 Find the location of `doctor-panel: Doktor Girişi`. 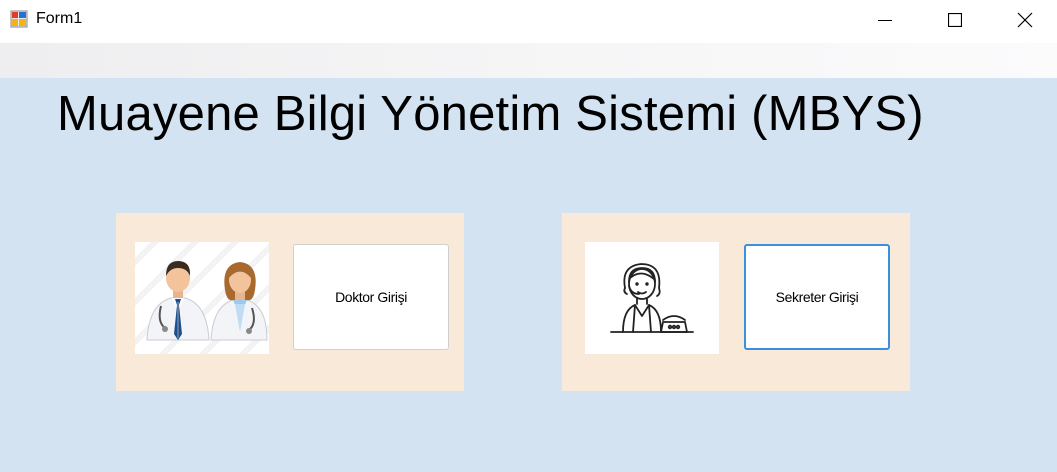

doctor-panel: Doktor Girişi is located at coordinates (290, 302).